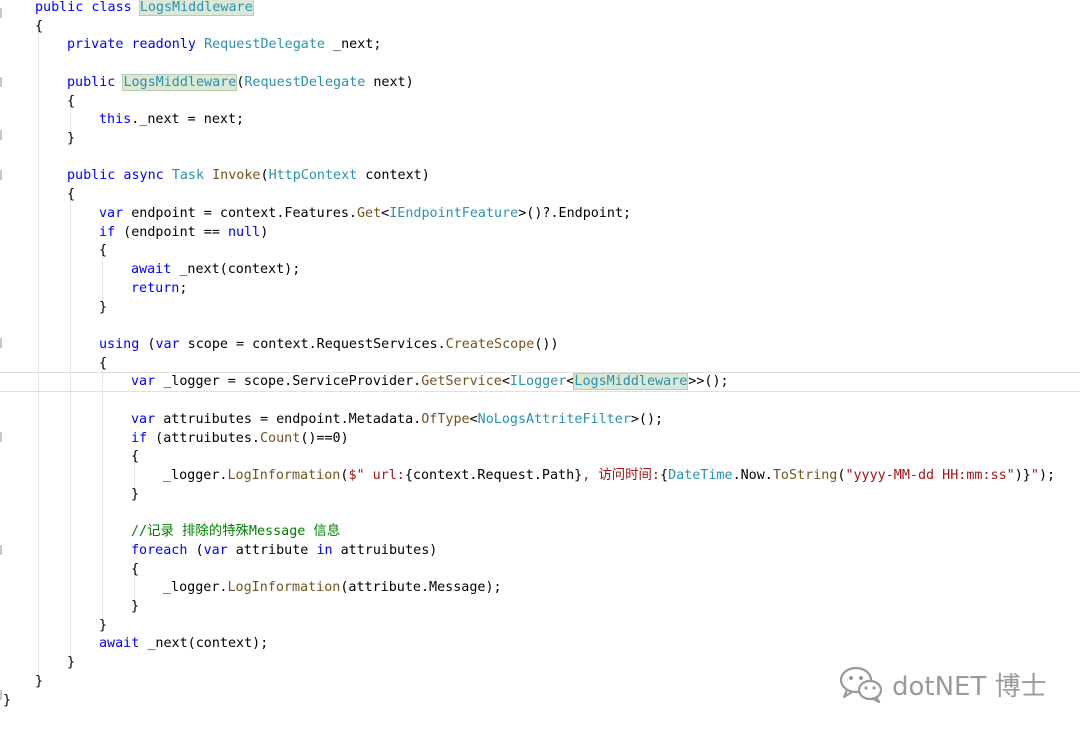 The height and width of the screenshot is (731, 1080). What do you see at coordinates (159, 550) in the screenshot?
I see `code-token: foreach` at bounding box center [159, 550].